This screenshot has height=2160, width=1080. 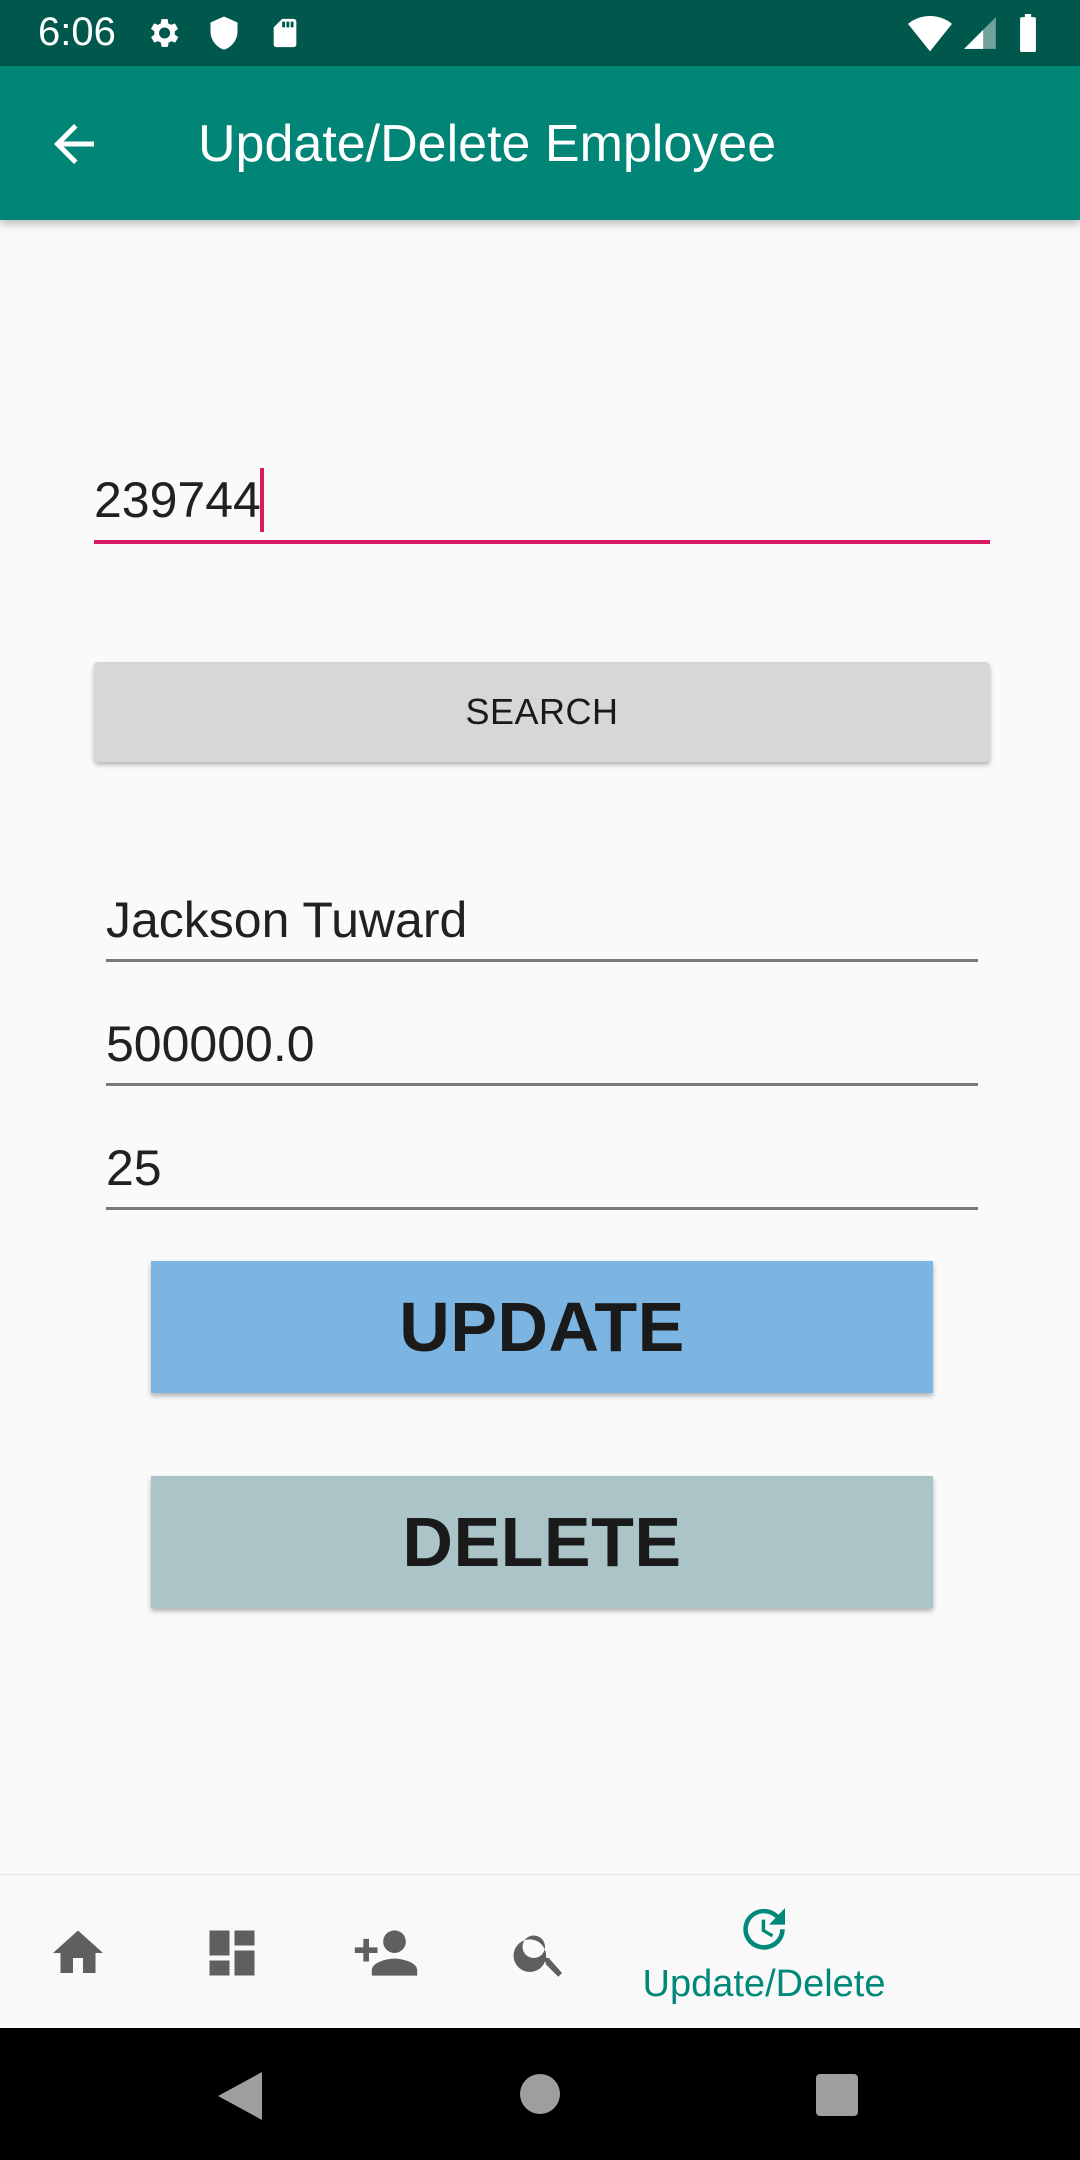 I want to click on page-title: Update/Delete Employee, so click(x=487, y=144).